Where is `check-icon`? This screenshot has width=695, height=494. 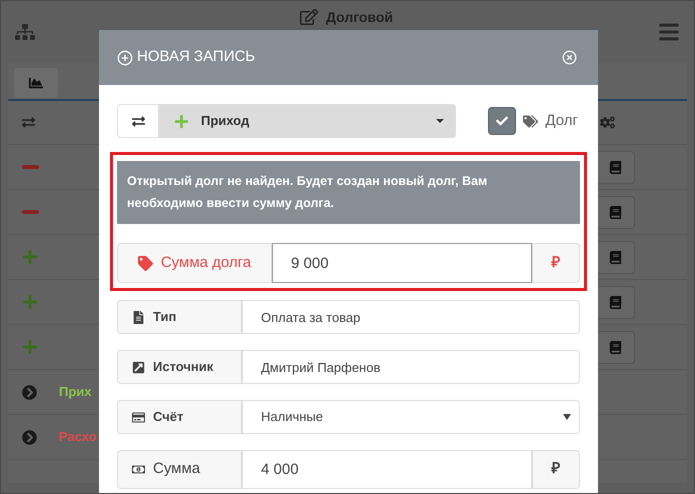
check-icon is located at coordinates (502, 121).